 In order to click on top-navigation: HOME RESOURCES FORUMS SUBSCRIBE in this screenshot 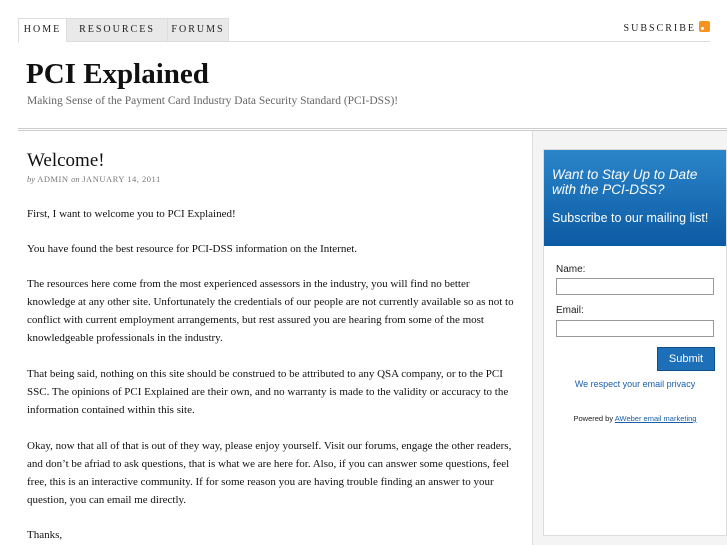, I will do `click(364, 30)`.